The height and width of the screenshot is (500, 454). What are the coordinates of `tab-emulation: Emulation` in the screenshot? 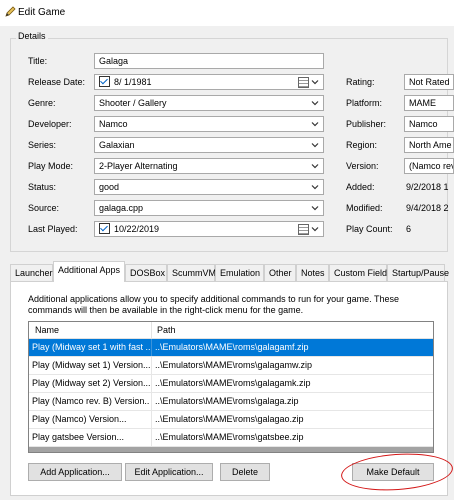 It's located at (239, 272).